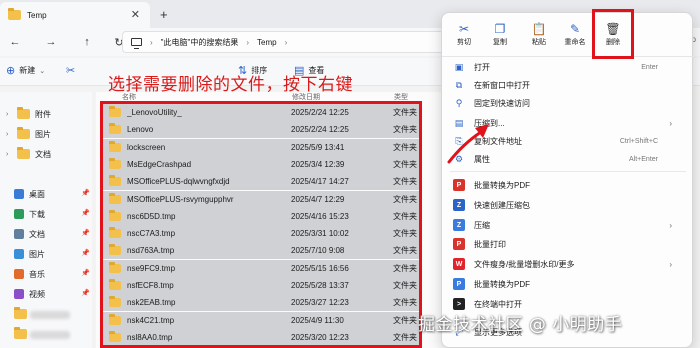  Describe the element at coordinates (539, 34) in the screenshot. I see `paste-button: 📋 粘贴` at that location.